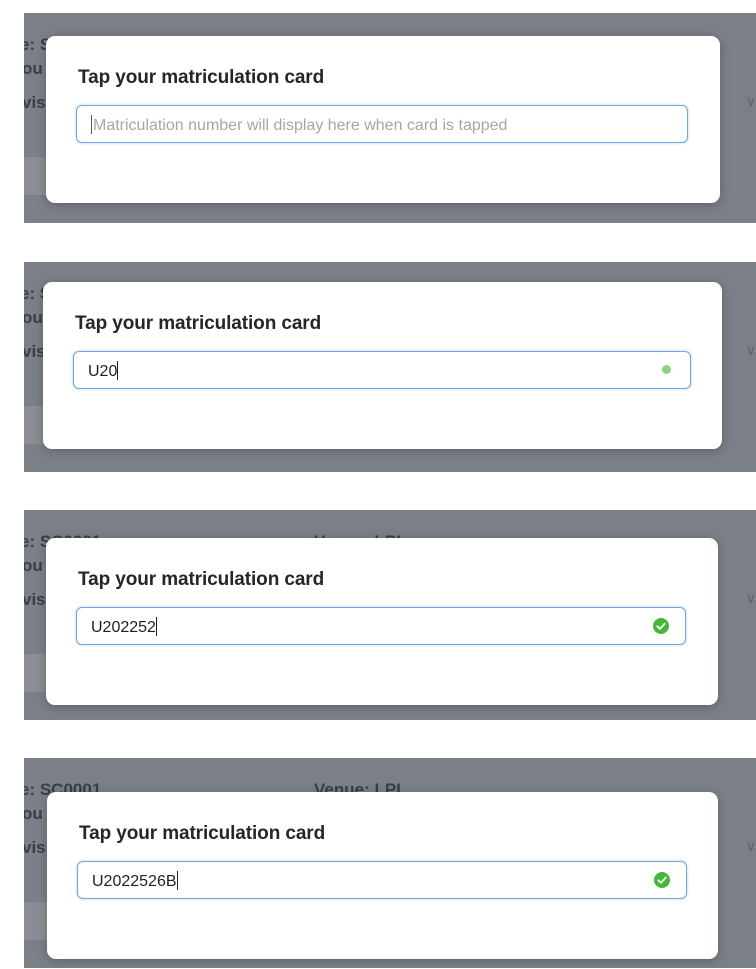  I want to click on matriculation-input: U2022526B, so click(382, 880).